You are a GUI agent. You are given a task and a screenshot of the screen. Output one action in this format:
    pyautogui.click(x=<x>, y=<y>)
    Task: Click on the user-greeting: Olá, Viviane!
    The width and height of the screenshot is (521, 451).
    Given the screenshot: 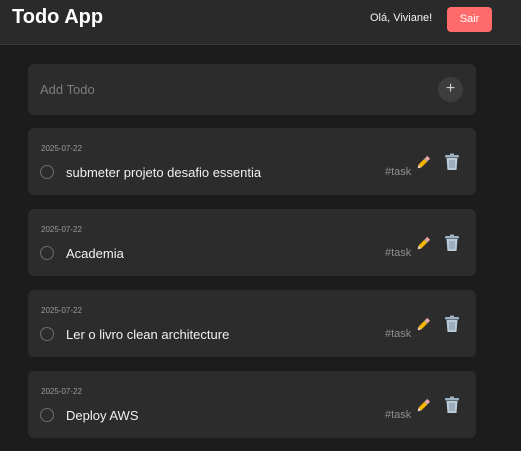 What is the action you would take?
    pyautogui.click(x=401, y=18)
    